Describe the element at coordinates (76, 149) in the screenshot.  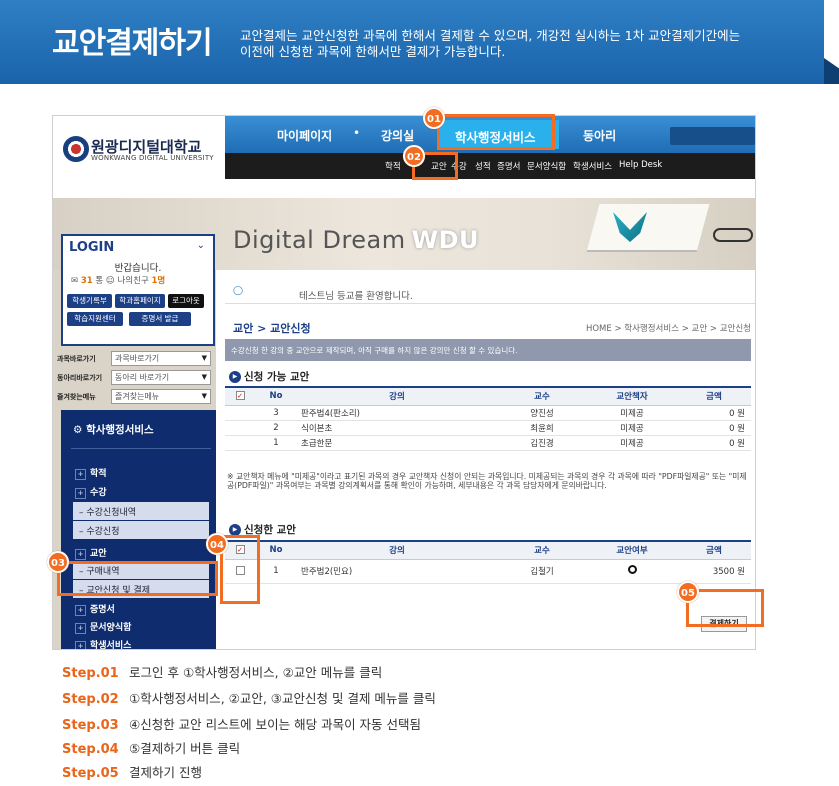
I see `university-emblem-icon` at that location.